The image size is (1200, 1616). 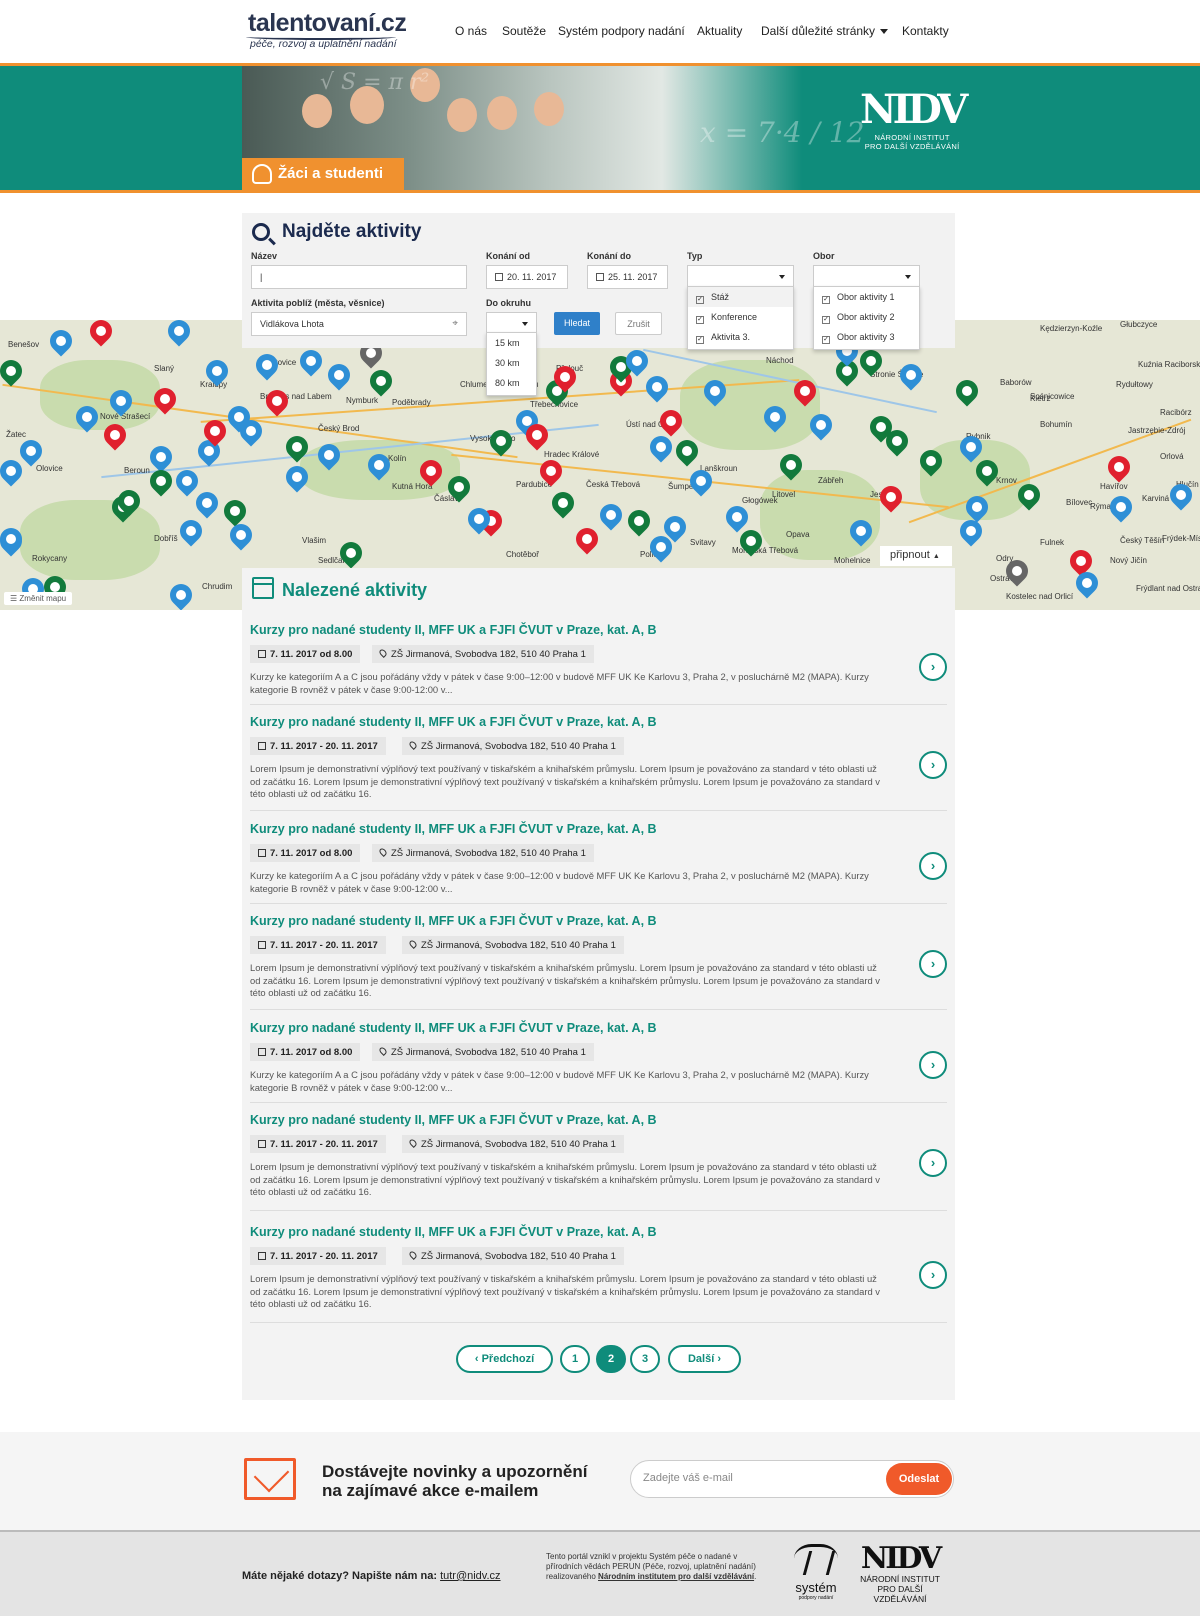 I want to click on pagination-next-button: Další ›, so click(x=704, y=1359).